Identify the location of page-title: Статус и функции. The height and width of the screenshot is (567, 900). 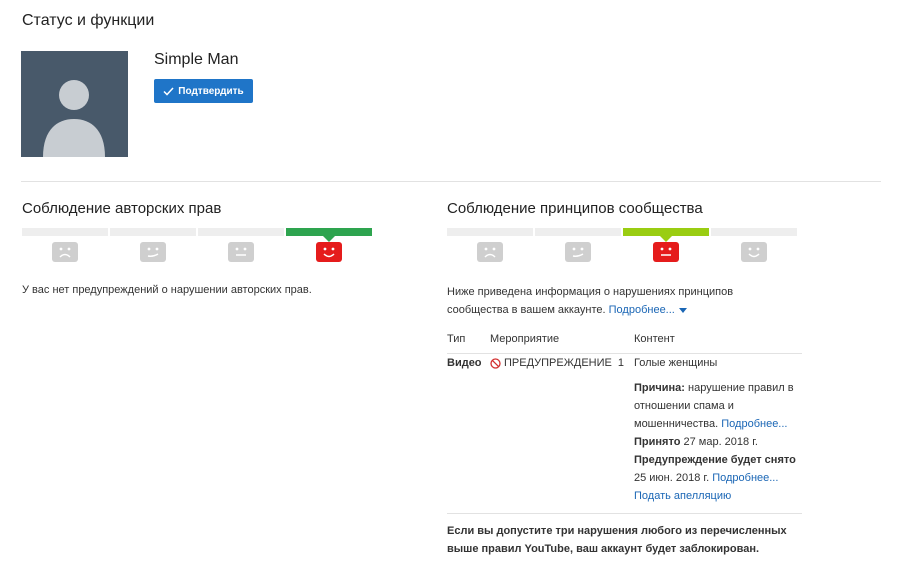
(88, 20).